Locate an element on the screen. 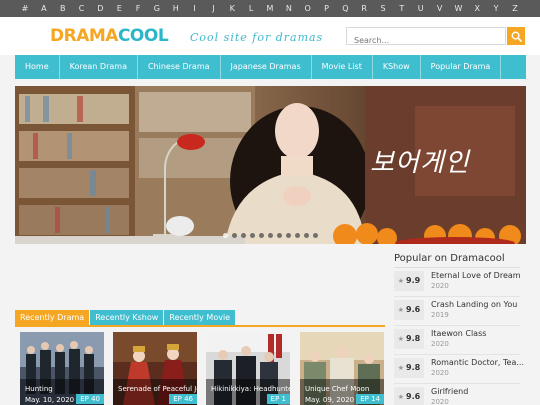  nav-item: Korean Drama is located at coordinates (99, 67).